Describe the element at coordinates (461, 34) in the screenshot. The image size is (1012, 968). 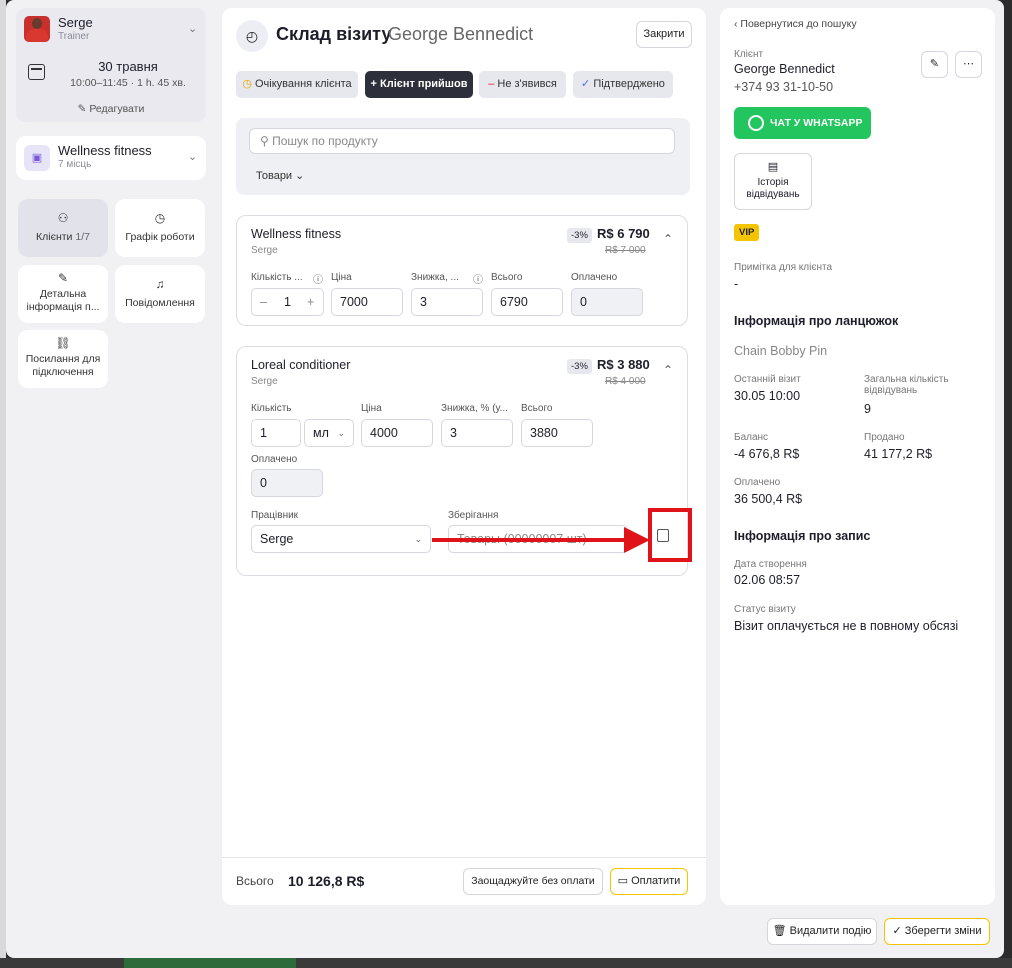
I see `panel-client-name: George Bennedict` at that location.